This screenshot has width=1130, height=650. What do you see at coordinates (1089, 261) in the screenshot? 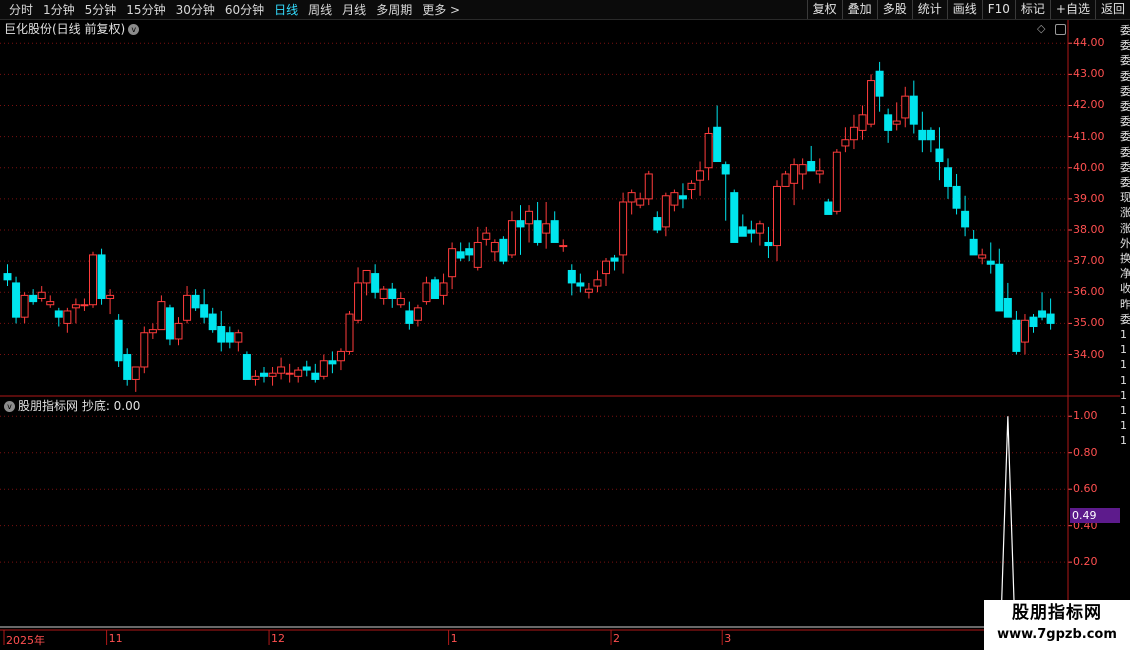
I see `price-tick-label: 37.00` at bounding box center [1089, 261].